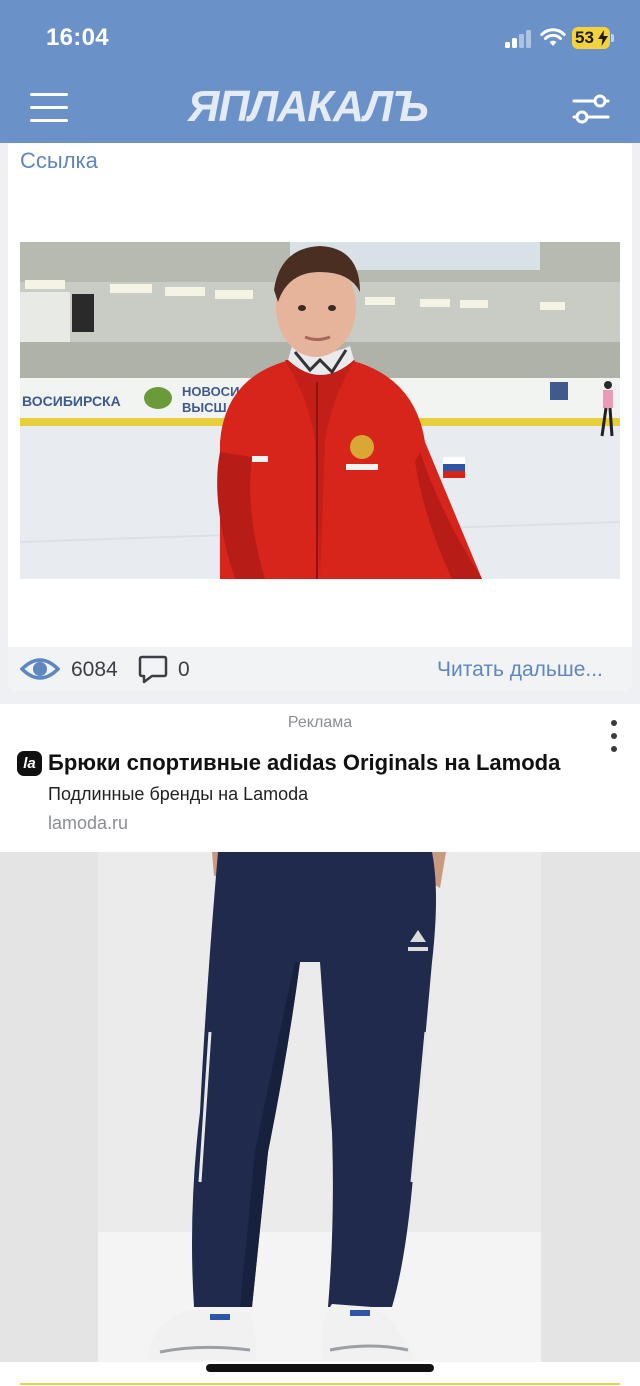 This screenshot has height=1386, width=640. What do you see at coordinates (584, 37) in the screenshot?
I see `battery-level: 53` at bounding box center [584, 37].